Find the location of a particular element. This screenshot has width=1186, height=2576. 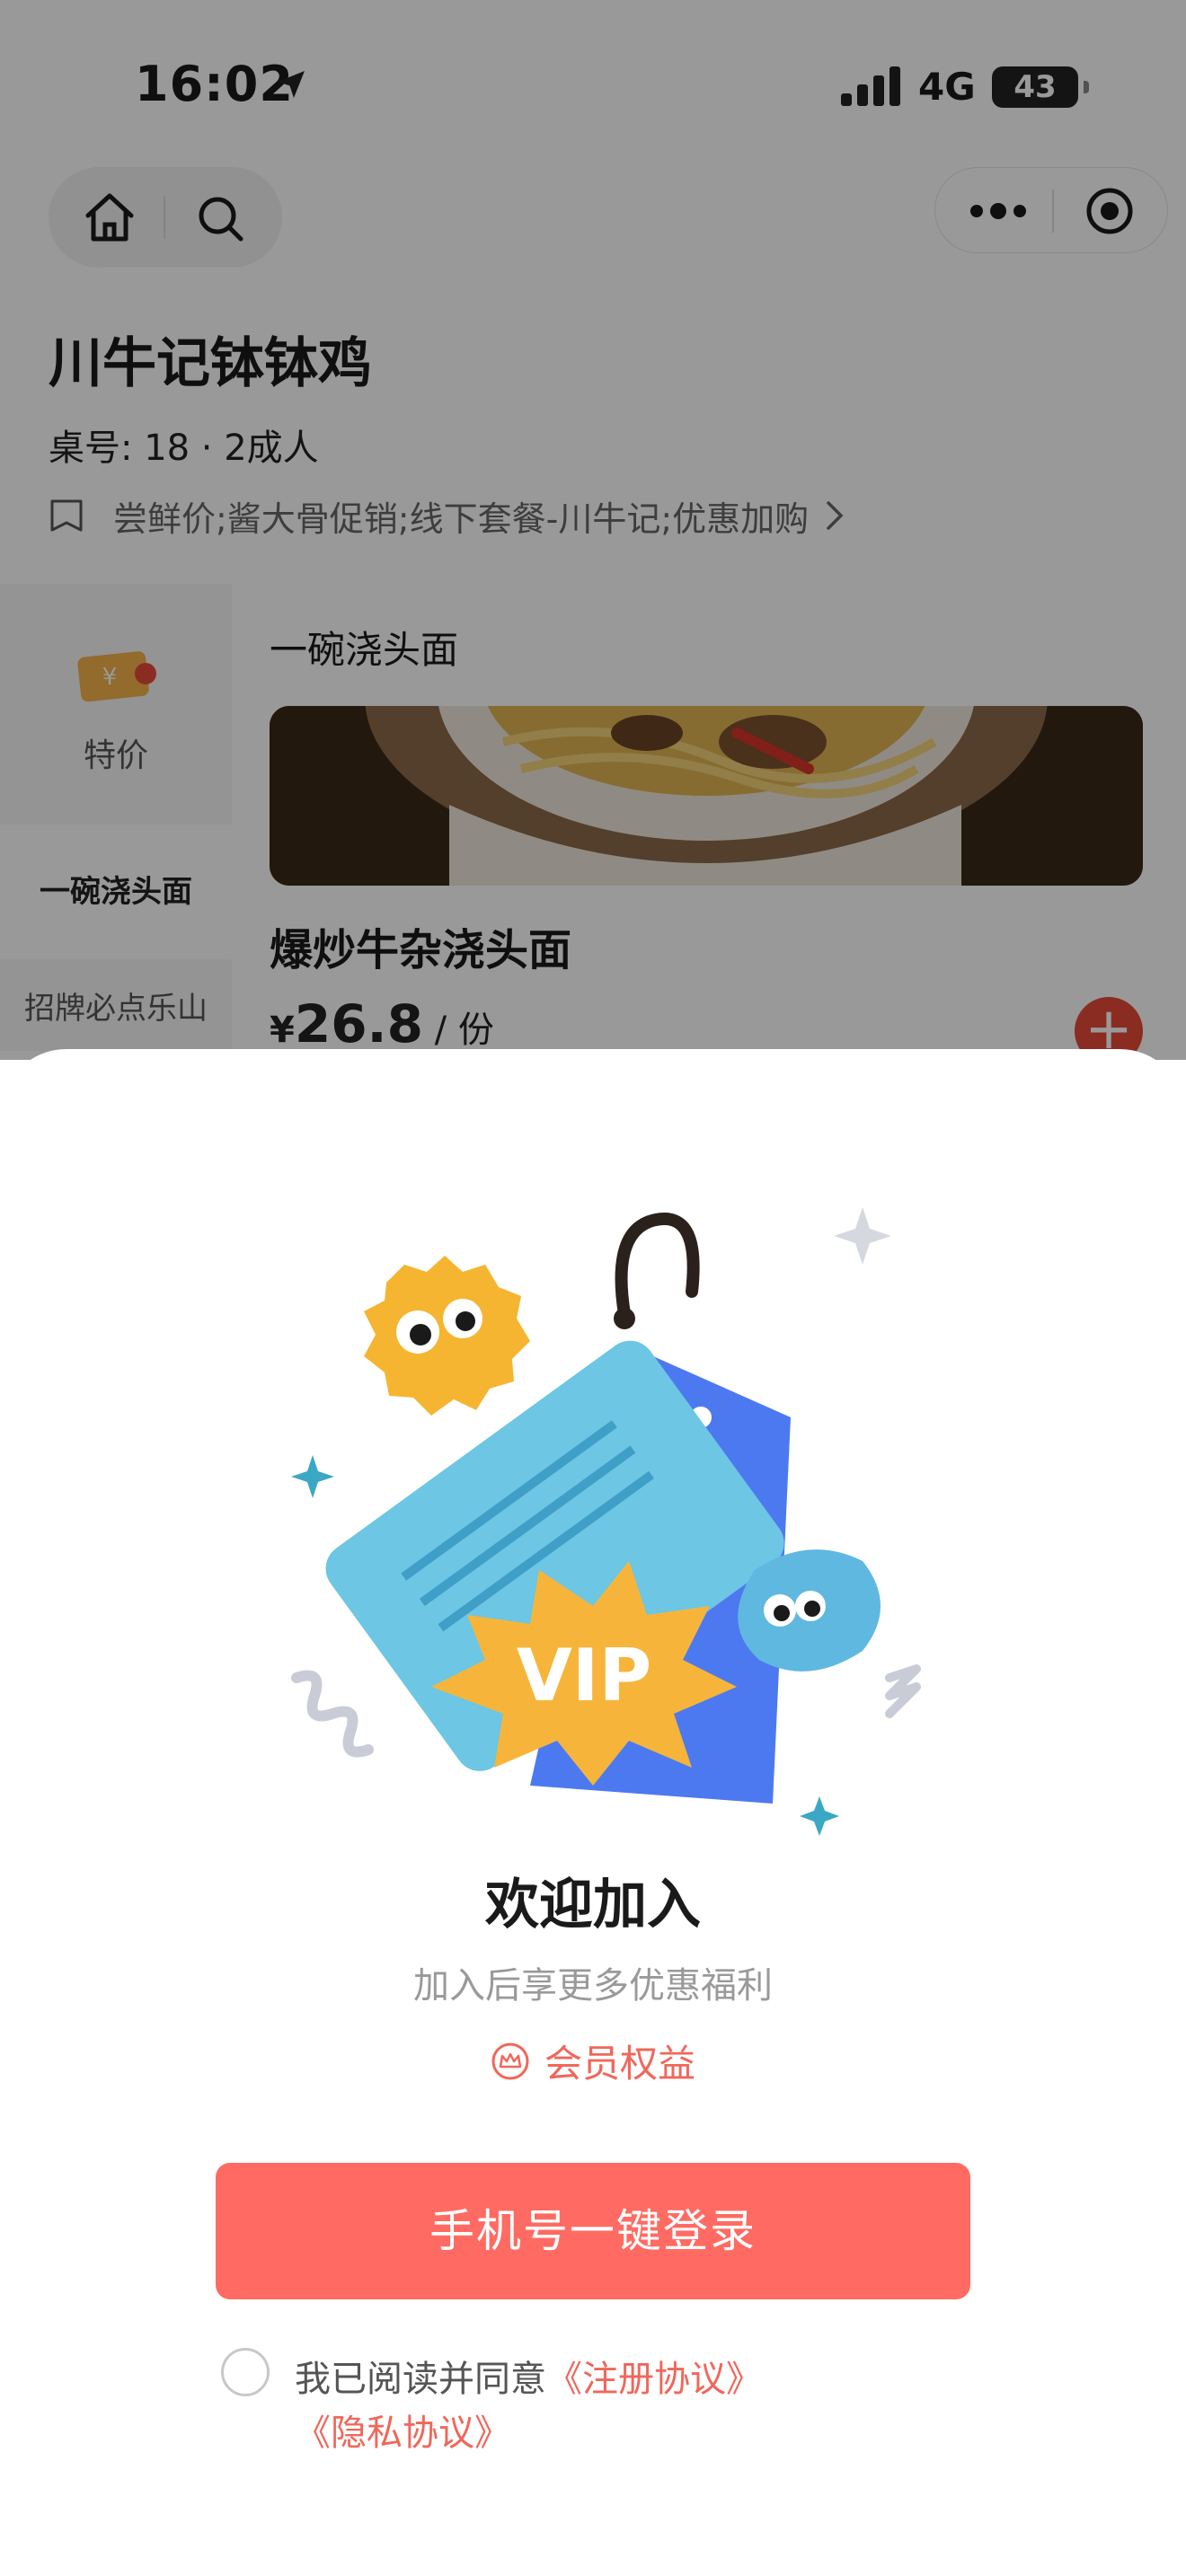

member-benefits-link: 会员权益 is located at coordinates (593, 2060).